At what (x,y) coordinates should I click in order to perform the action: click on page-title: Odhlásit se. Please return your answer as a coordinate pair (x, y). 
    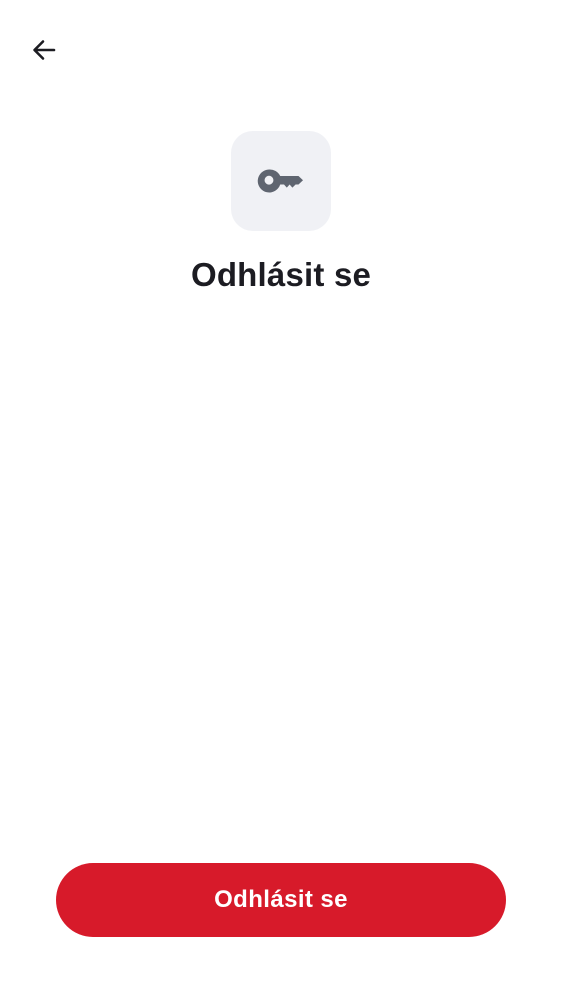
    Looking at the image, I should click on (281, 274).